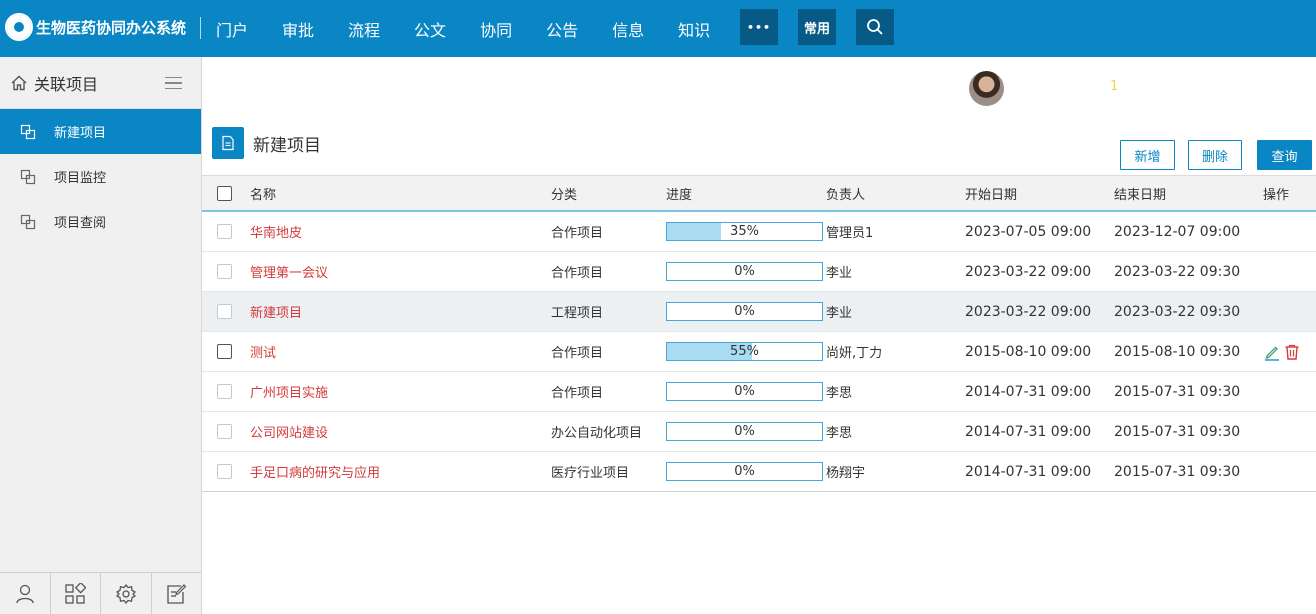 The image size is (1316, 614). What do you see at coordinates (496, 29) in the screenshot?
I see `nav-collaboration: 协同` at bounding box center [496, 29].